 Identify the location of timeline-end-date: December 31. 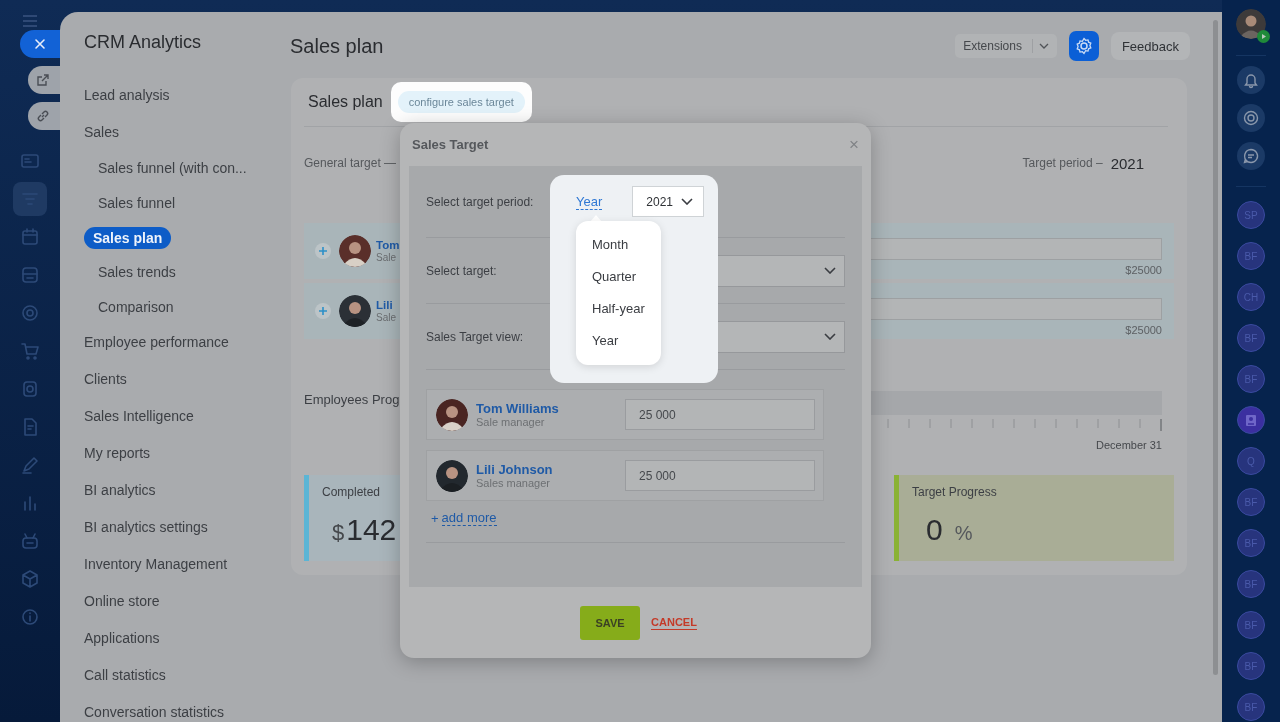
(1128, 445).